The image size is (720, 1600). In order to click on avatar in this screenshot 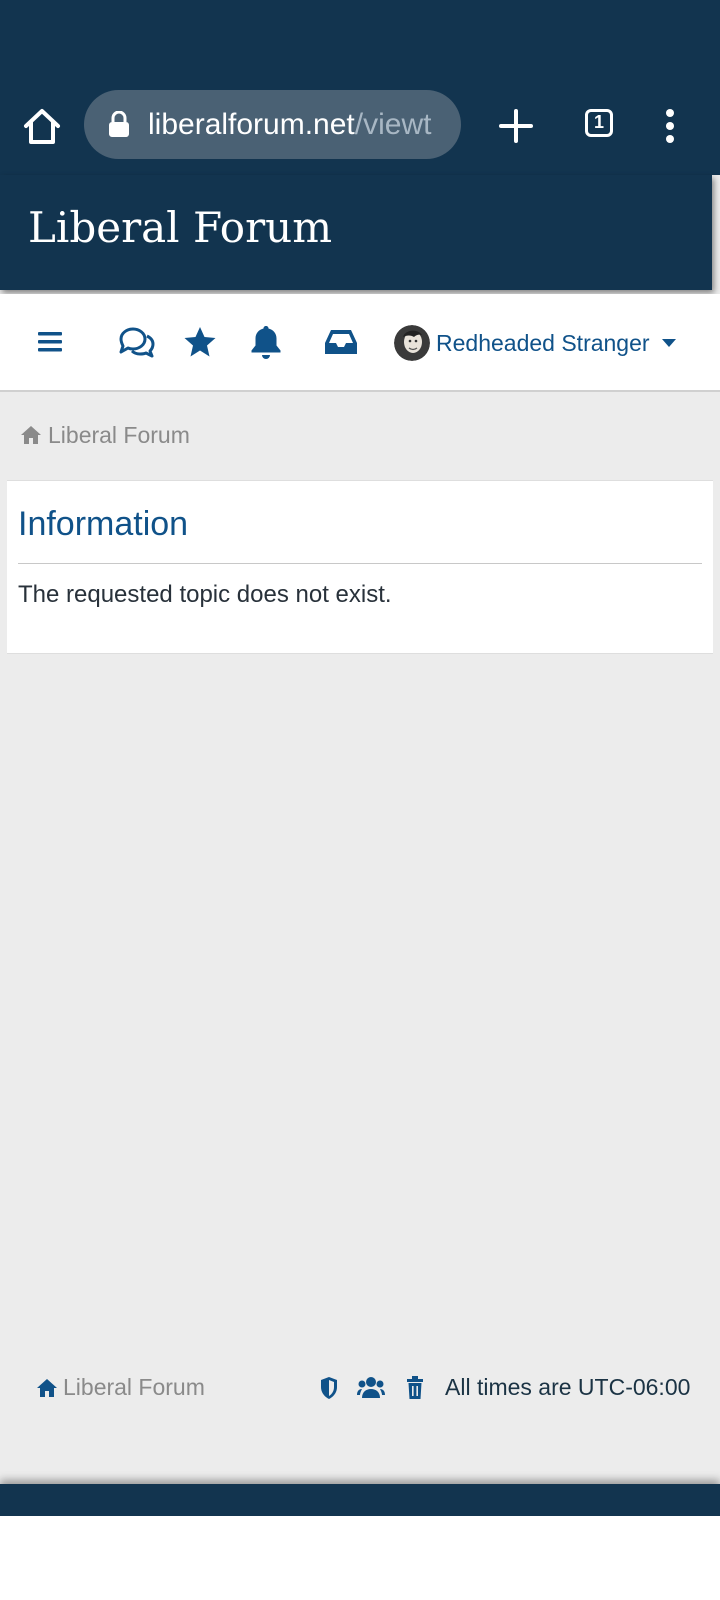, I will do `click(412, 343)`.